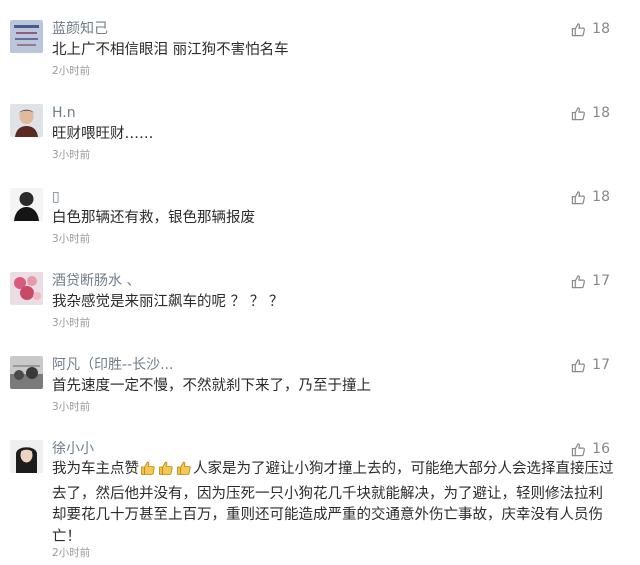 Image resolution: width=640 pixels, height=565 pixels. What do you see at coordinates (590, 449) in the screenshot?
I see `like-button: 16` at bounding box center [590, 449].